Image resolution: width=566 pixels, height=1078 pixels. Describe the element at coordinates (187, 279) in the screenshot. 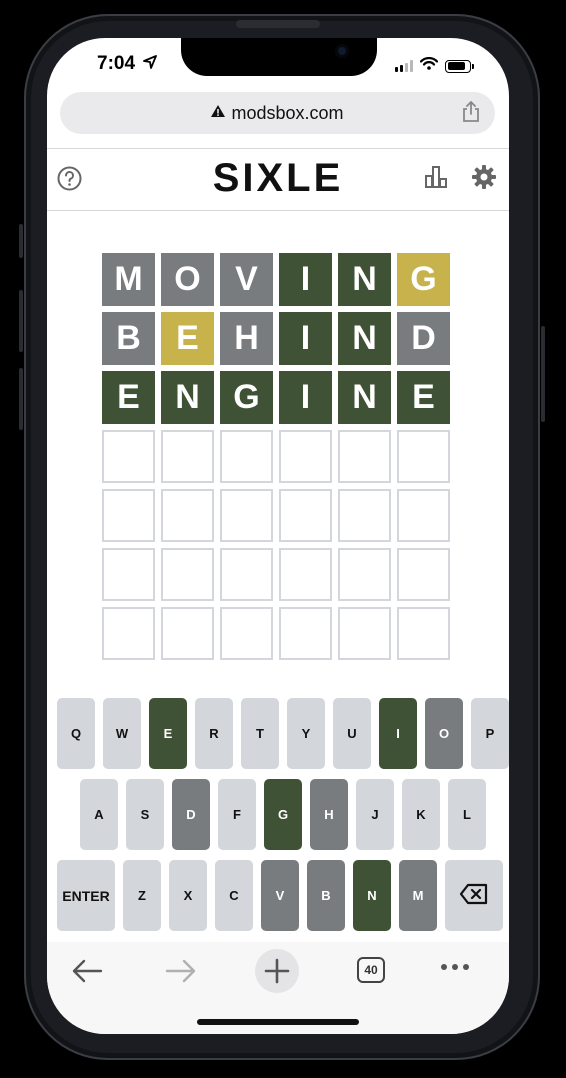

I see `board-tile: O` at that location.